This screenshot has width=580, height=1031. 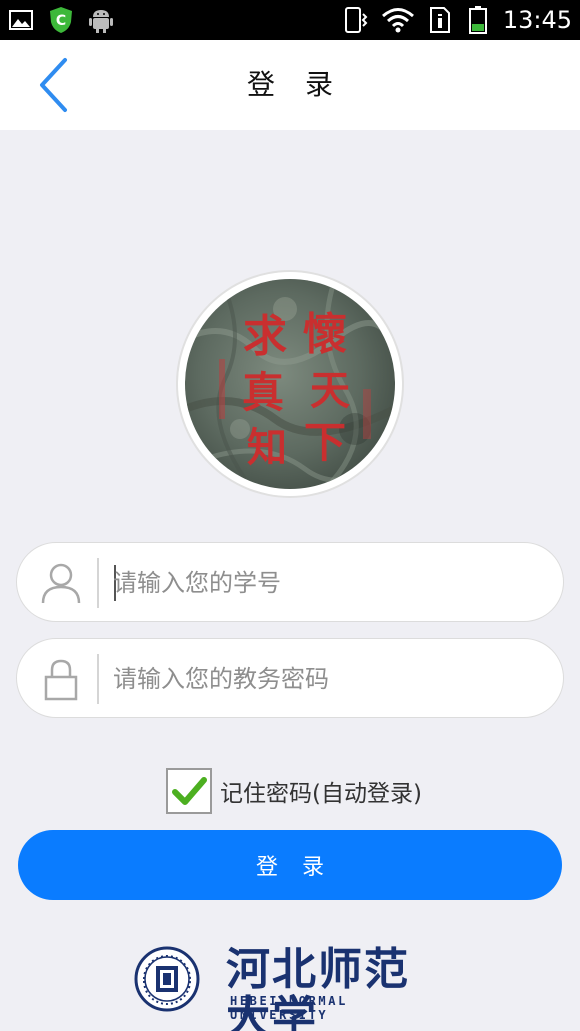 I want to click on sim-icon, so click(x=440, y=20).